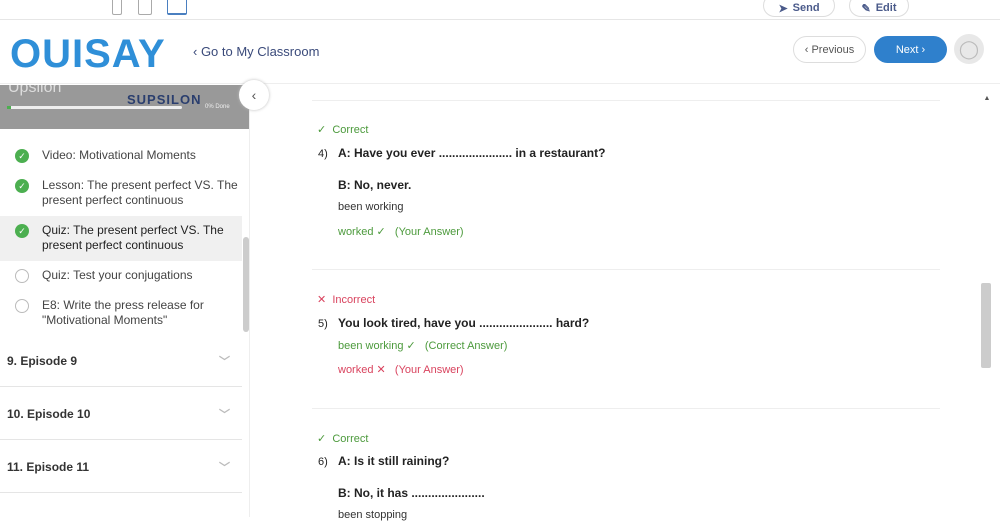  I want to click on status-incorrect: ✕ Incorrect, so click(346, 300).